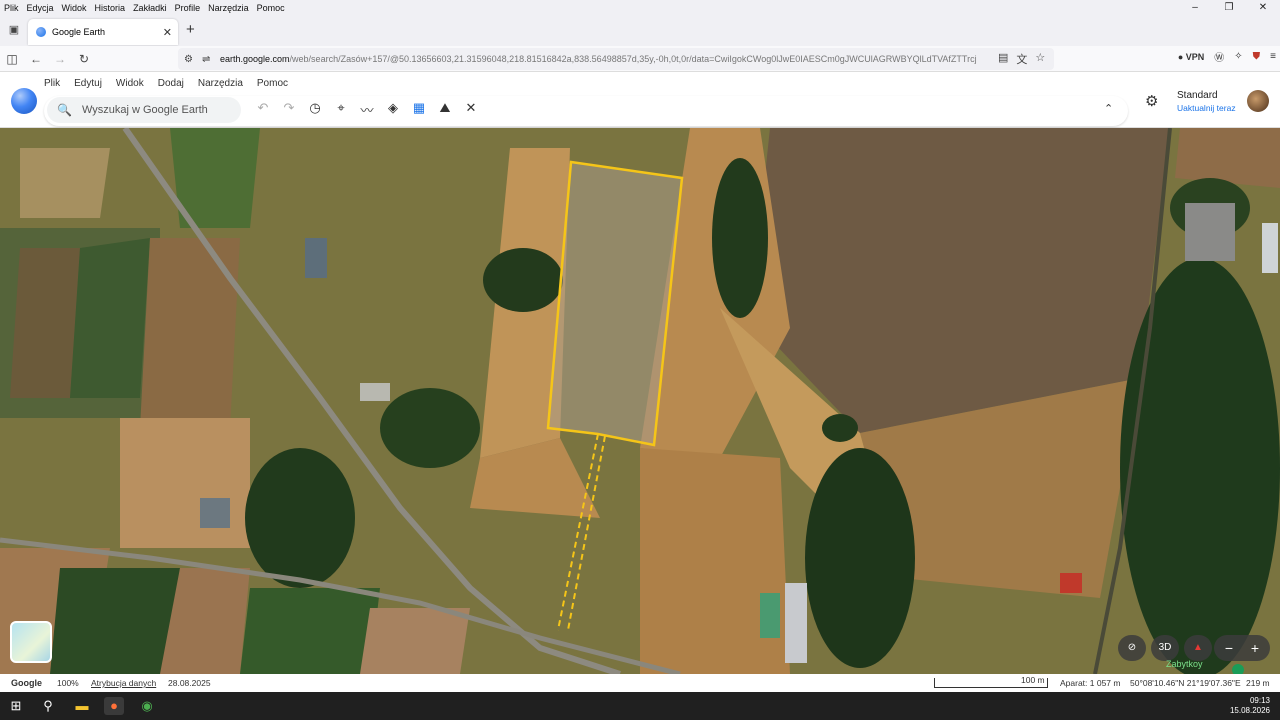 The width and height of the screenshot is (1280, 720). What do you see at coordinates (1273, 56) in the screenshot?
I see `app-menu-icon: ≡` at bounding box center [1273, 56].